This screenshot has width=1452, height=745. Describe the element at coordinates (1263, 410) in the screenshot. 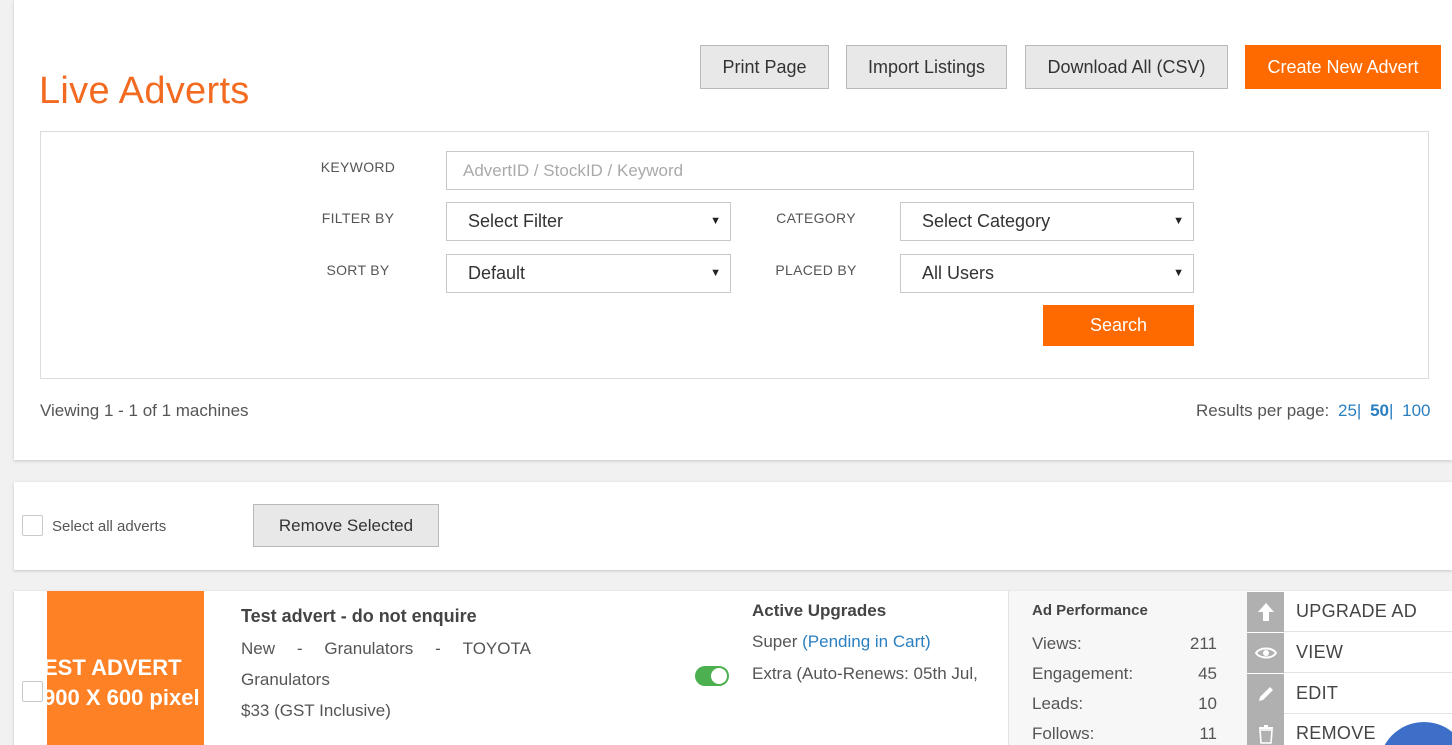

I see `per-page-label: Results per page:` at that location.